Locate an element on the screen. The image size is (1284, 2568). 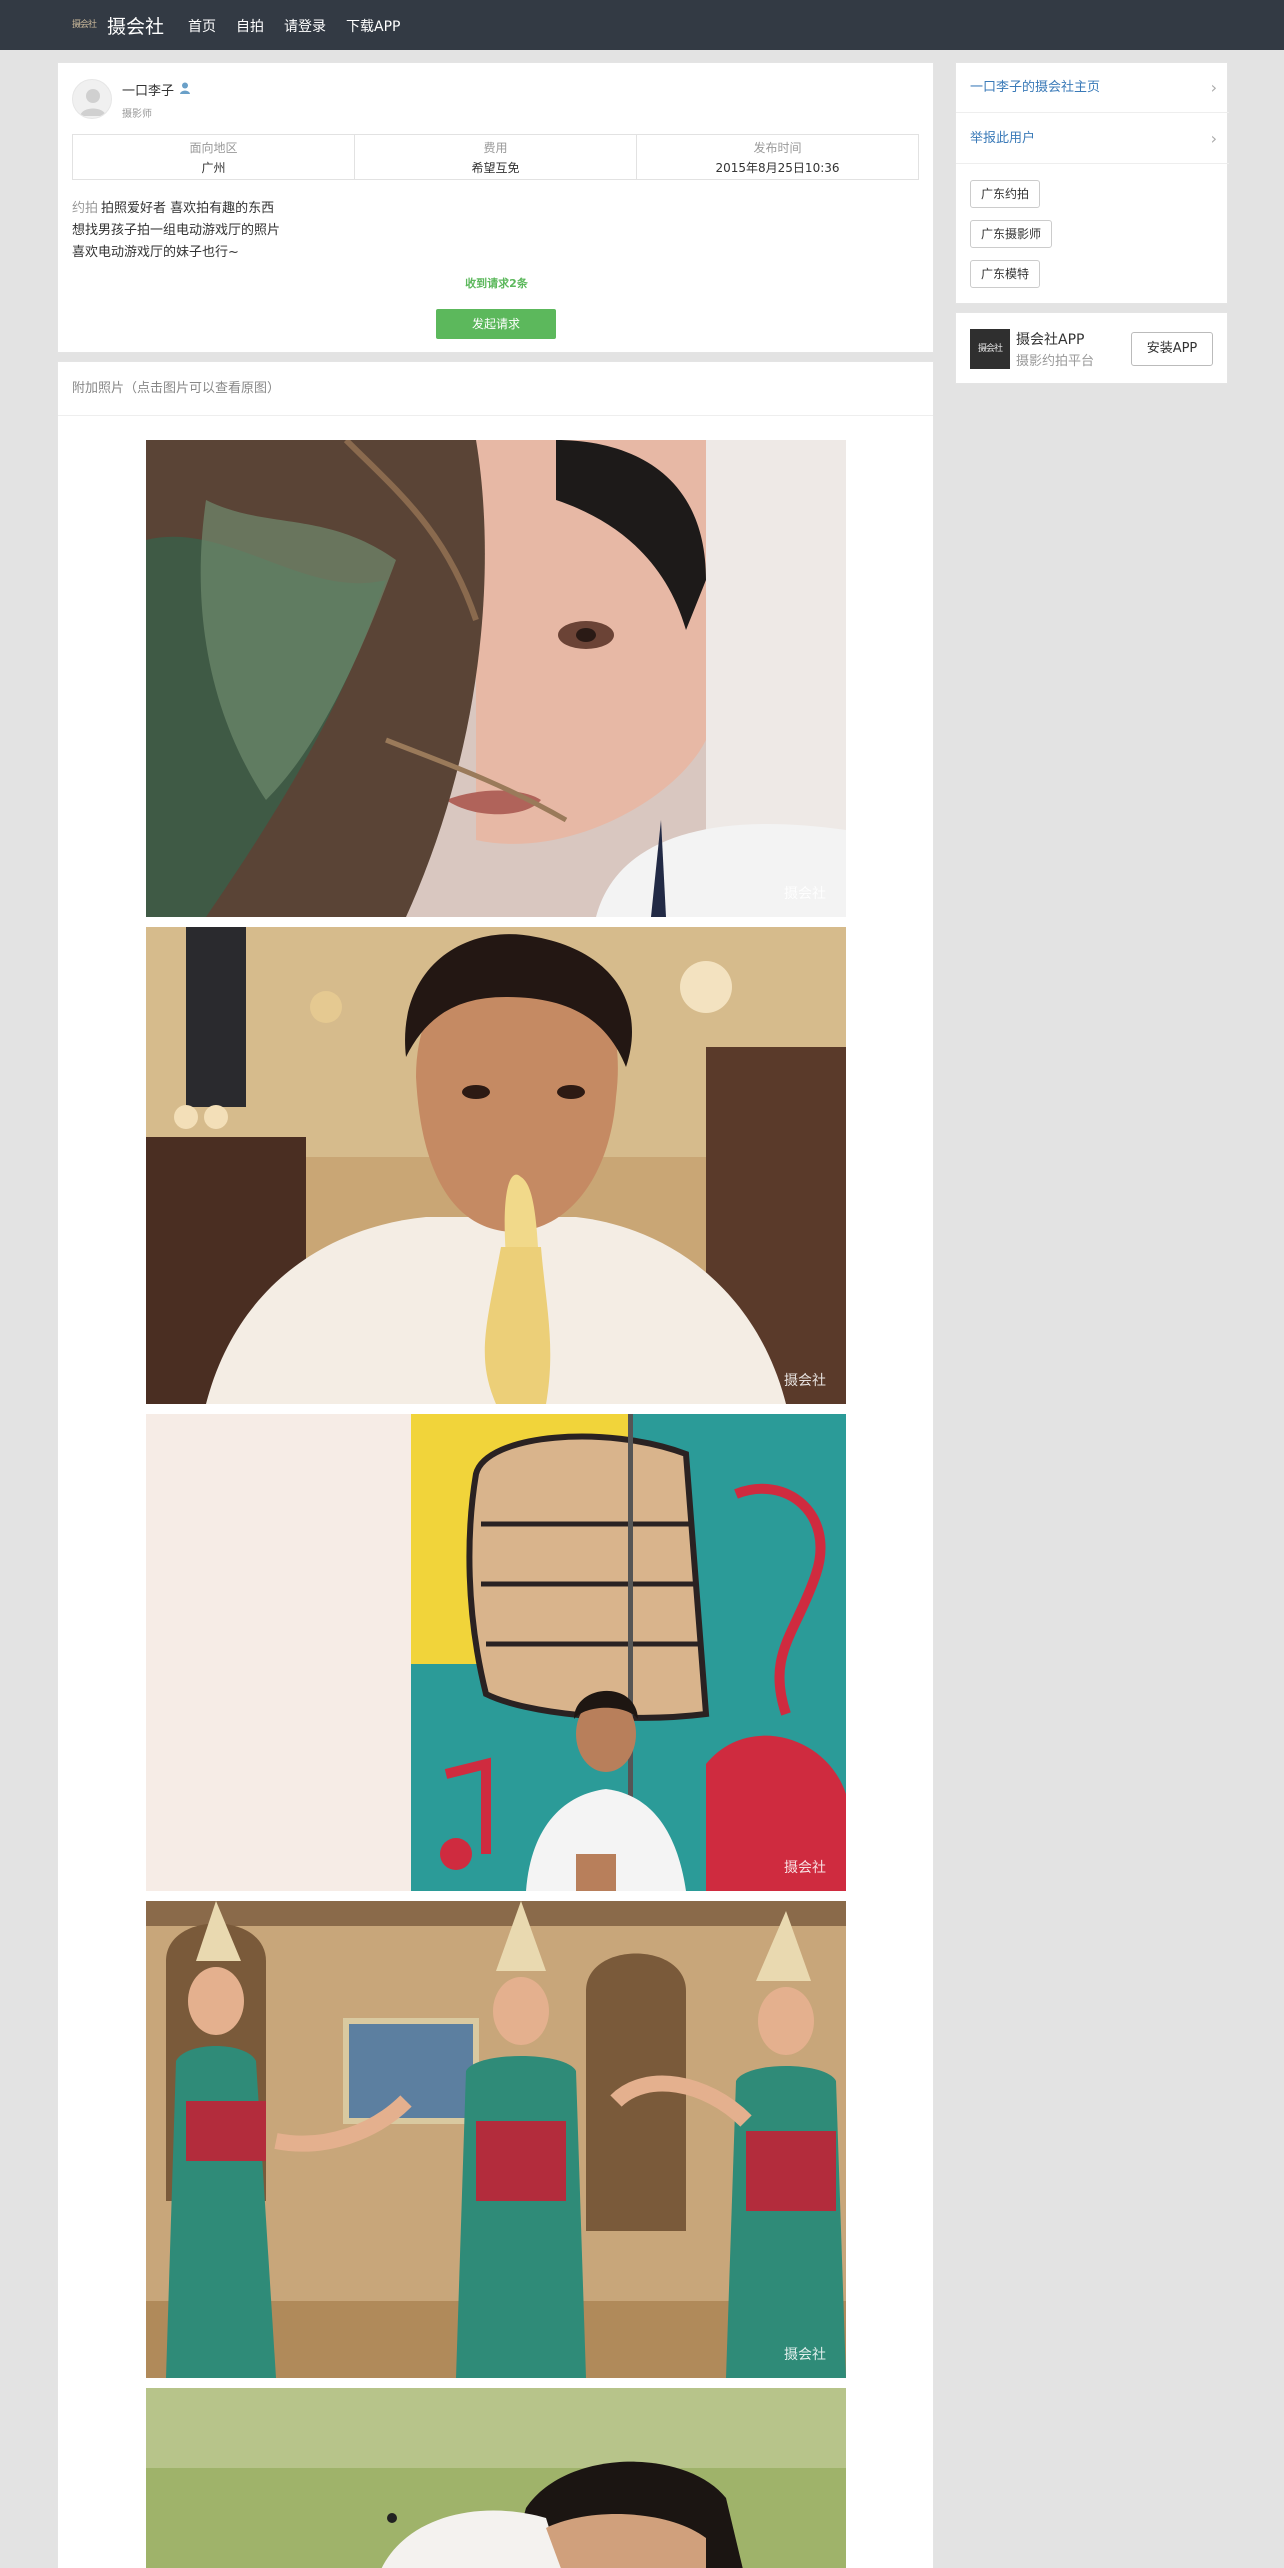
photo-2: 摄会社 is located at coordinates (496, 1165).